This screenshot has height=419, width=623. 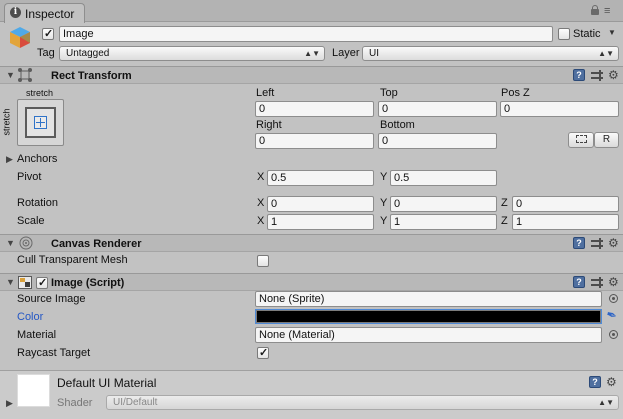 I want to click on lock-icon, so click(x=595, y=10).